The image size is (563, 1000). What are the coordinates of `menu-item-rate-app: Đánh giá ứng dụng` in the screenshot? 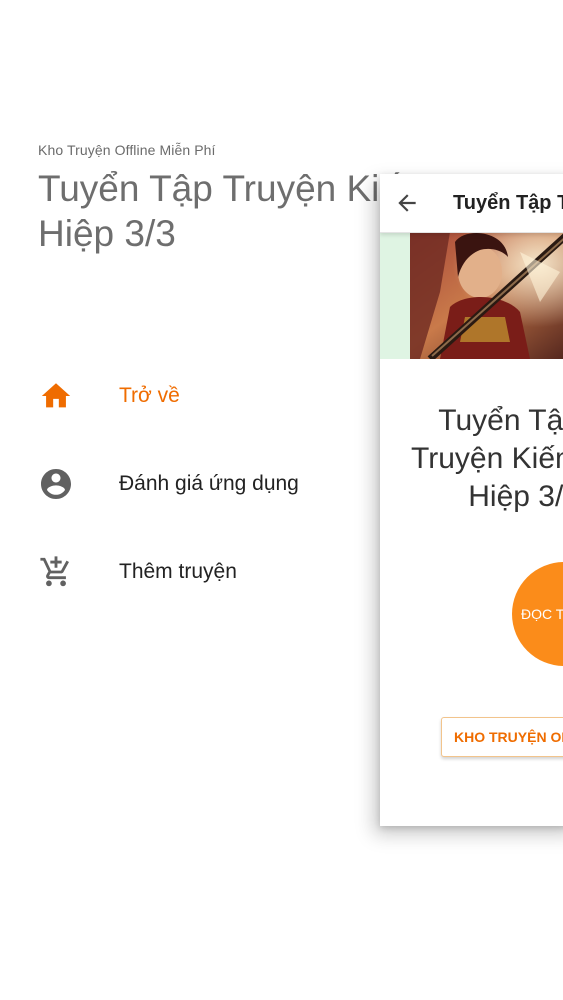 It's located at (190, 484).